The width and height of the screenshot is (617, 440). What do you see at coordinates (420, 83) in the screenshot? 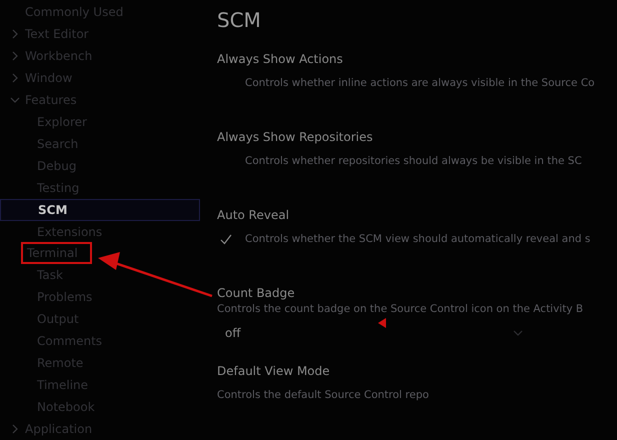
I see `setting-description: Controls whether inline actions are always visible in the Source Co` at bounding box center [420, 83].